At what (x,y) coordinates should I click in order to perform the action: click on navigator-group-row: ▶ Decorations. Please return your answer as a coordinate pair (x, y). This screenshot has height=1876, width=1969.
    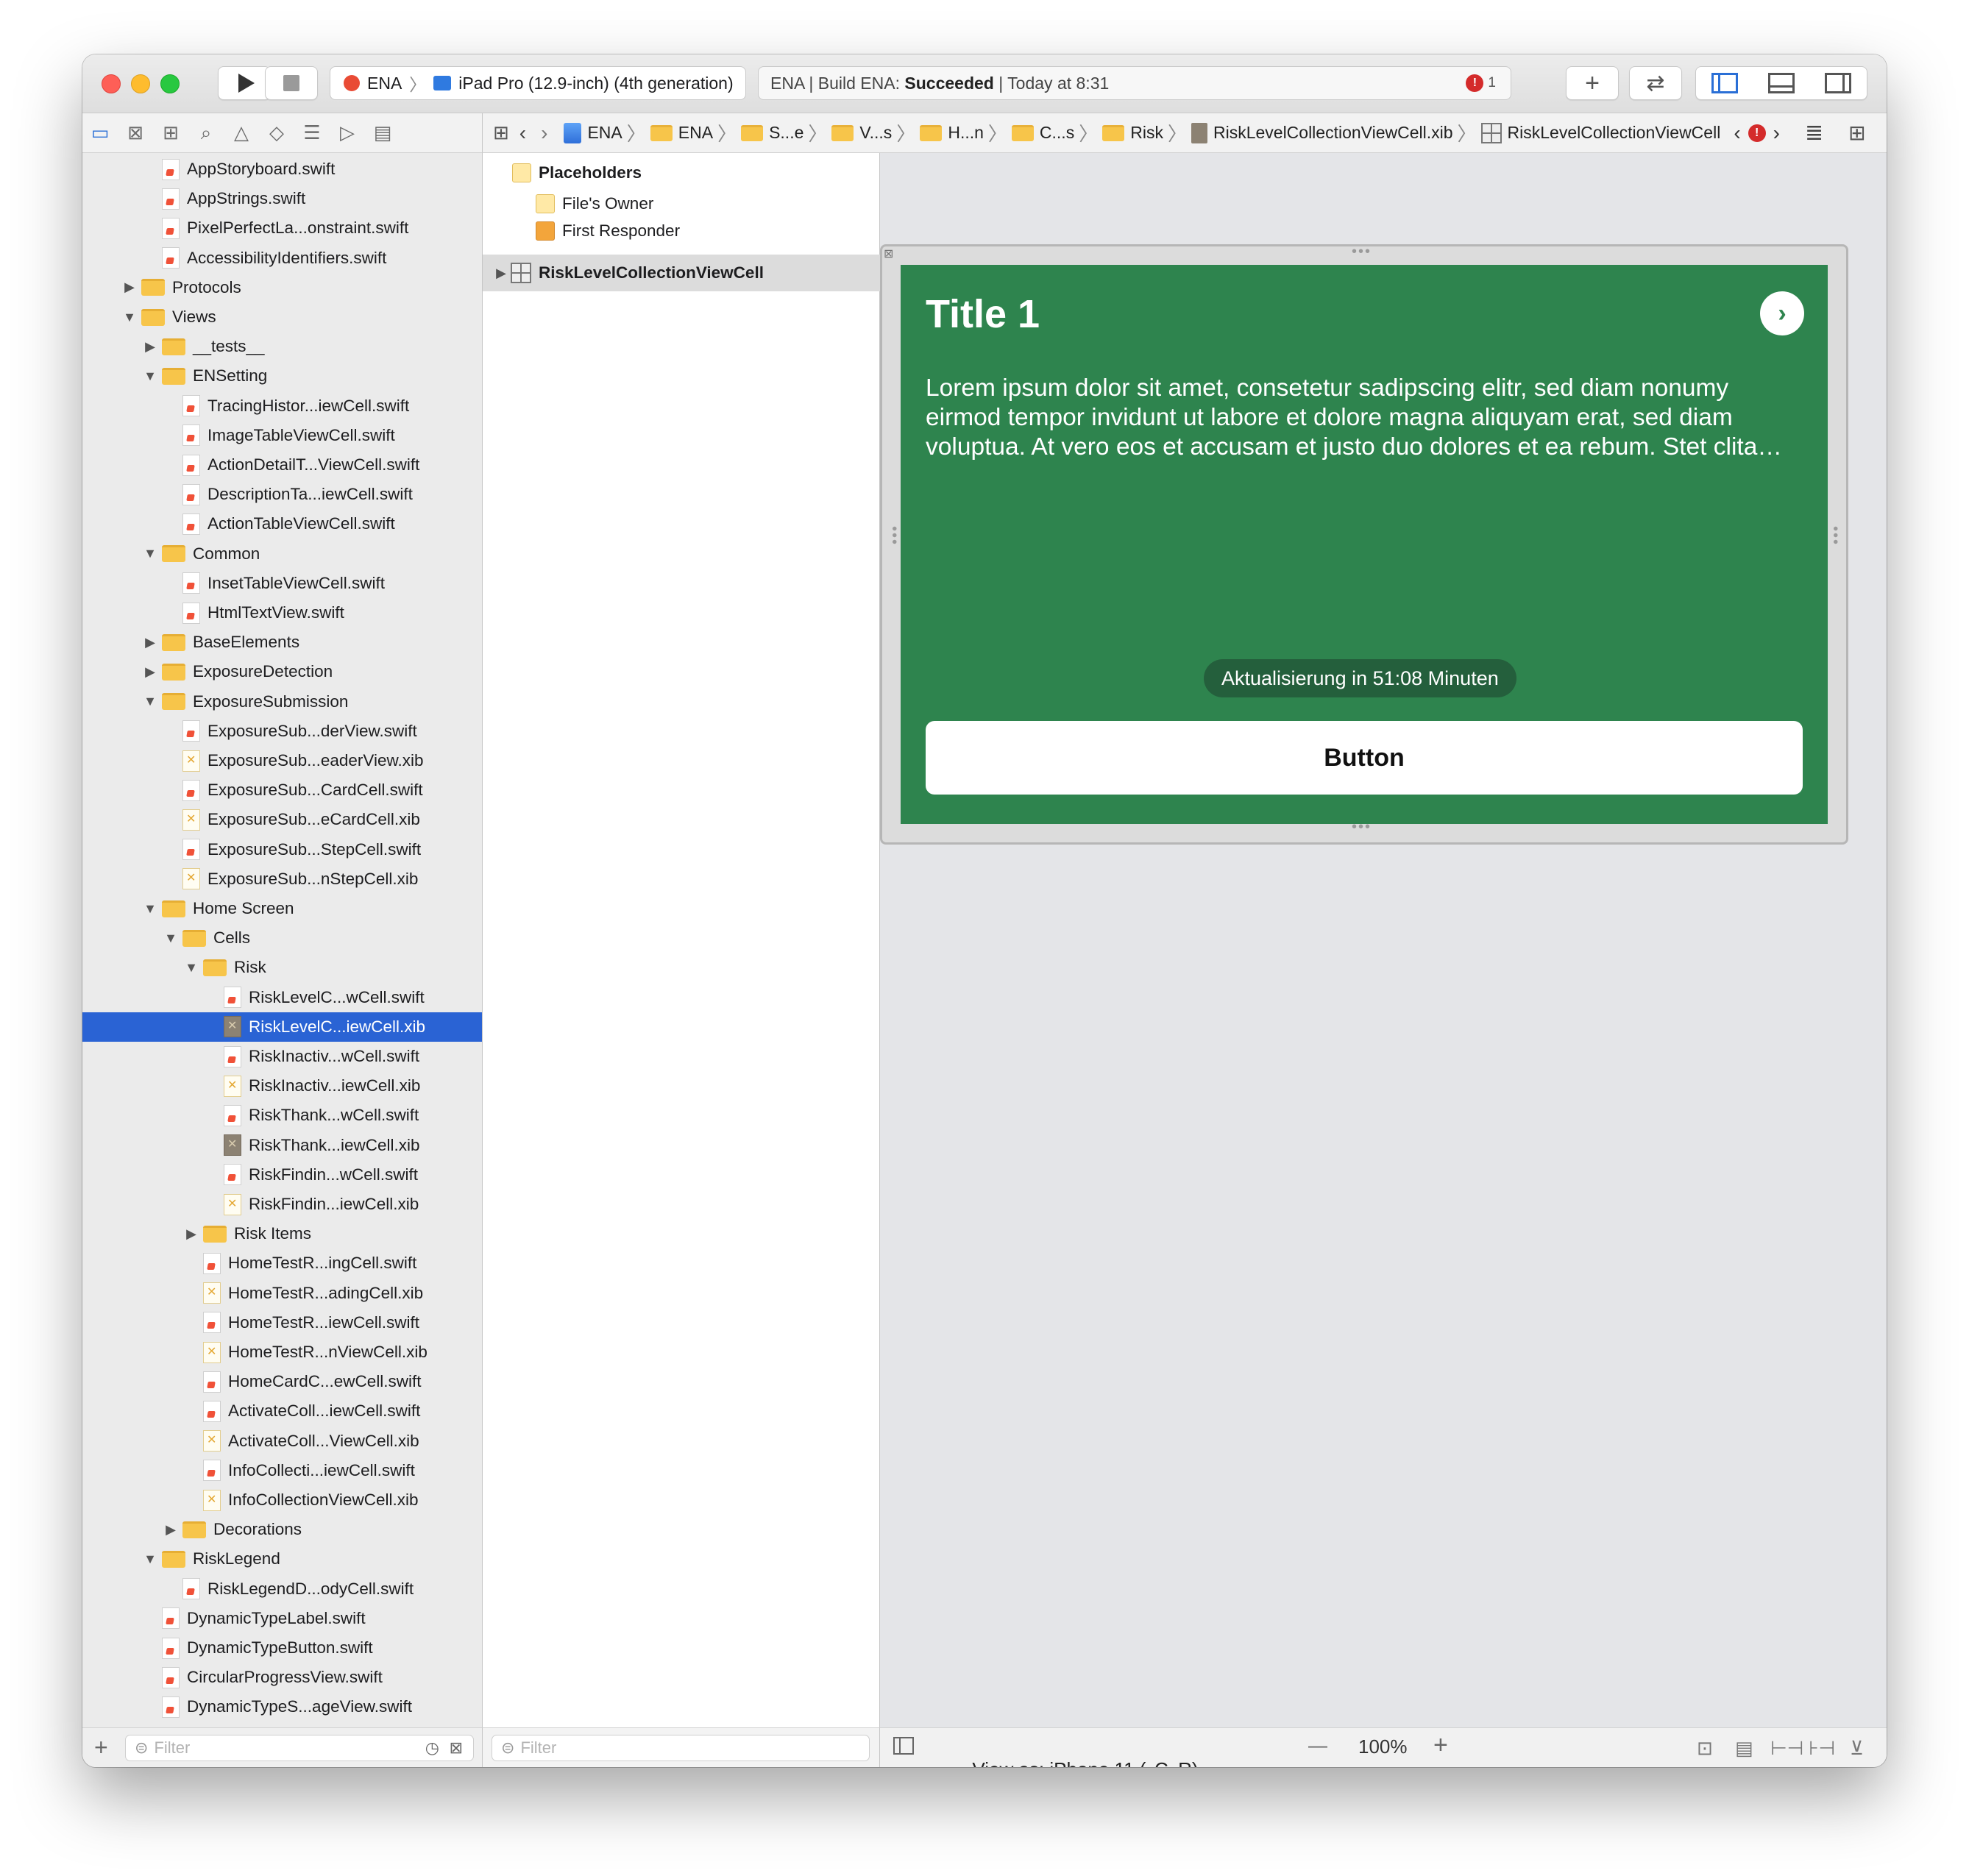
    Looking at the image, I should click on (282, 1529).